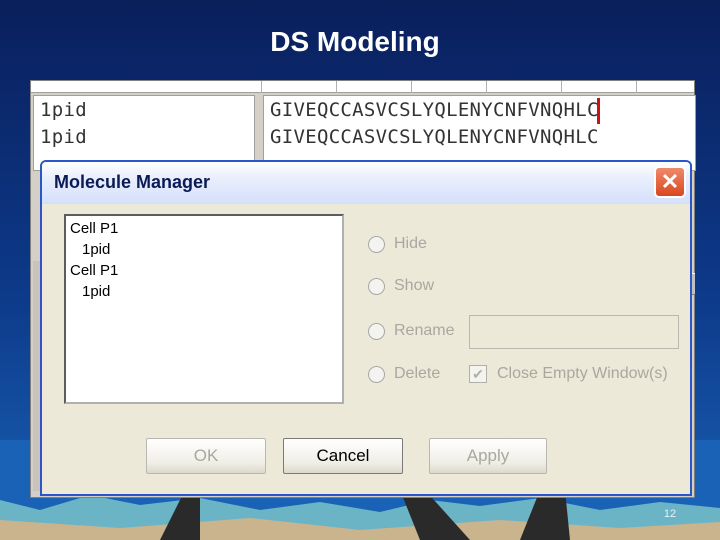 The image size is (720, 540). Describe the element at coordinates (488, 456) in the screenshot. I see `apply-button: Apply` at that location.